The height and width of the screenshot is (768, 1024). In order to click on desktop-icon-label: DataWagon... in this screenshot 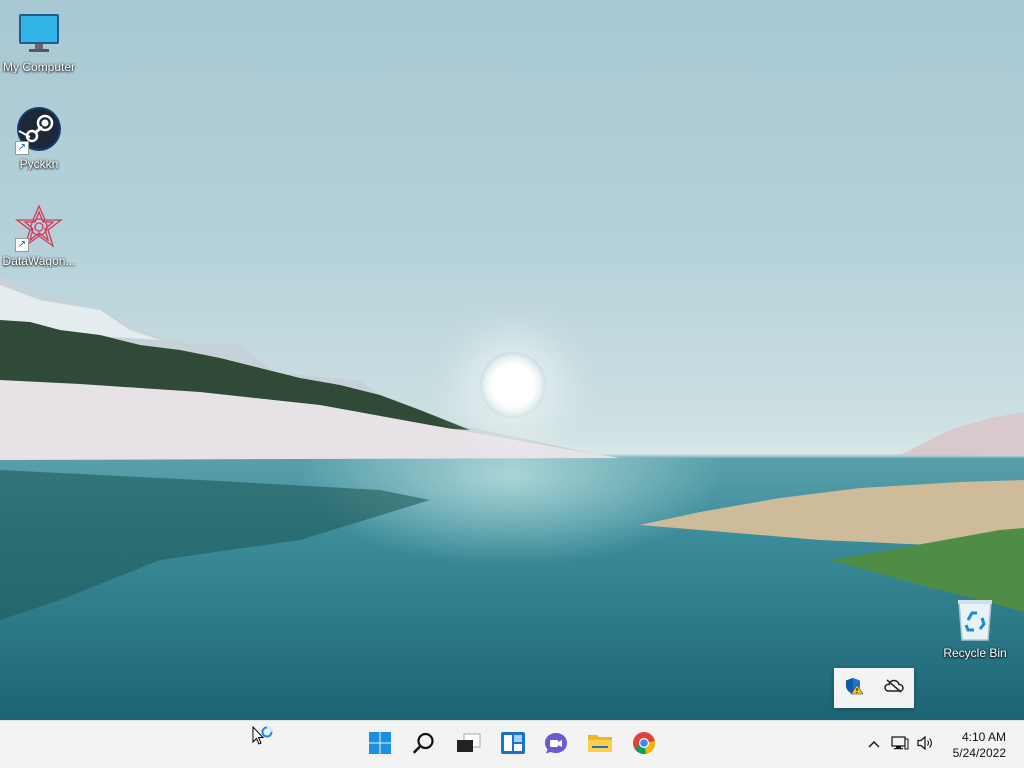, I will do `click(39, 261)`.